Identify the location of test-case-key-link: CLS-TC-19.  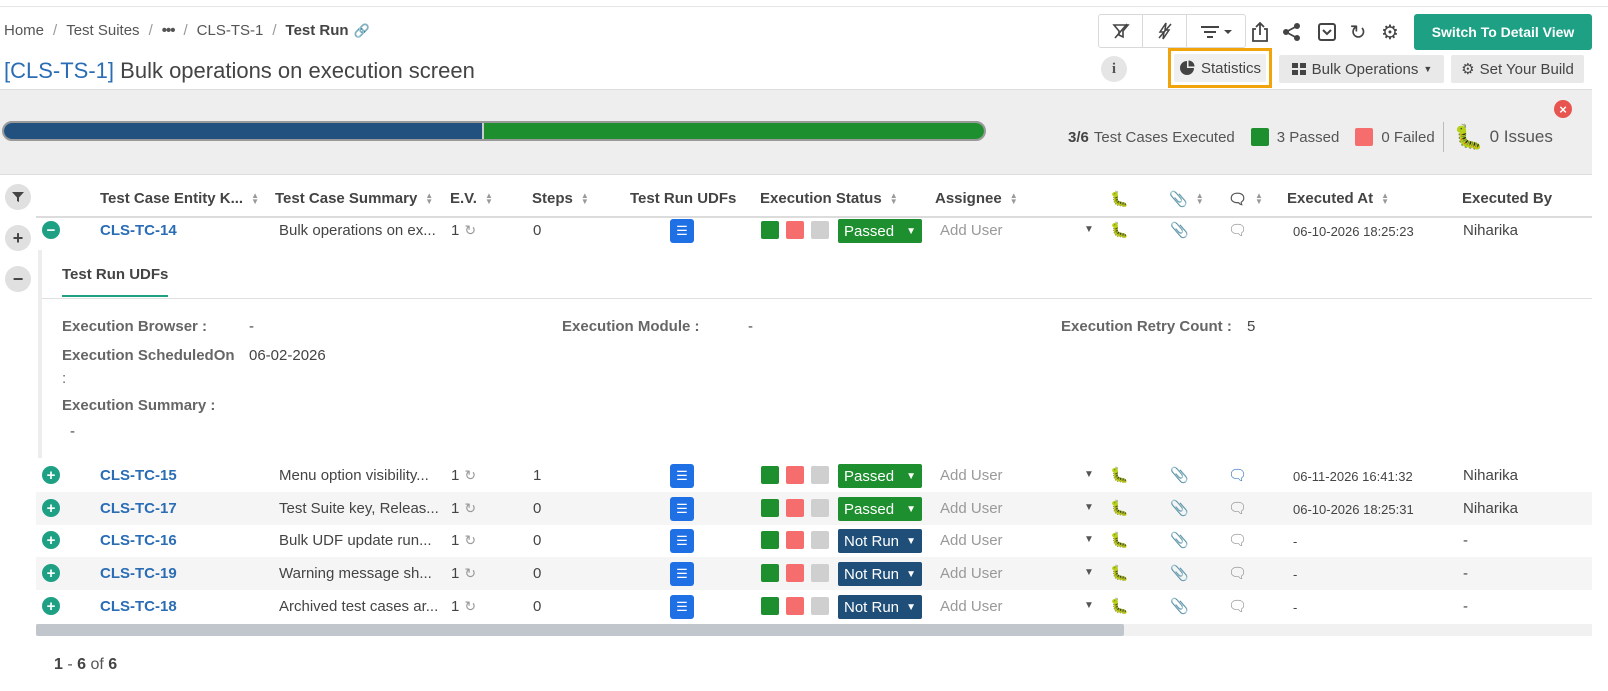
(138, 573).